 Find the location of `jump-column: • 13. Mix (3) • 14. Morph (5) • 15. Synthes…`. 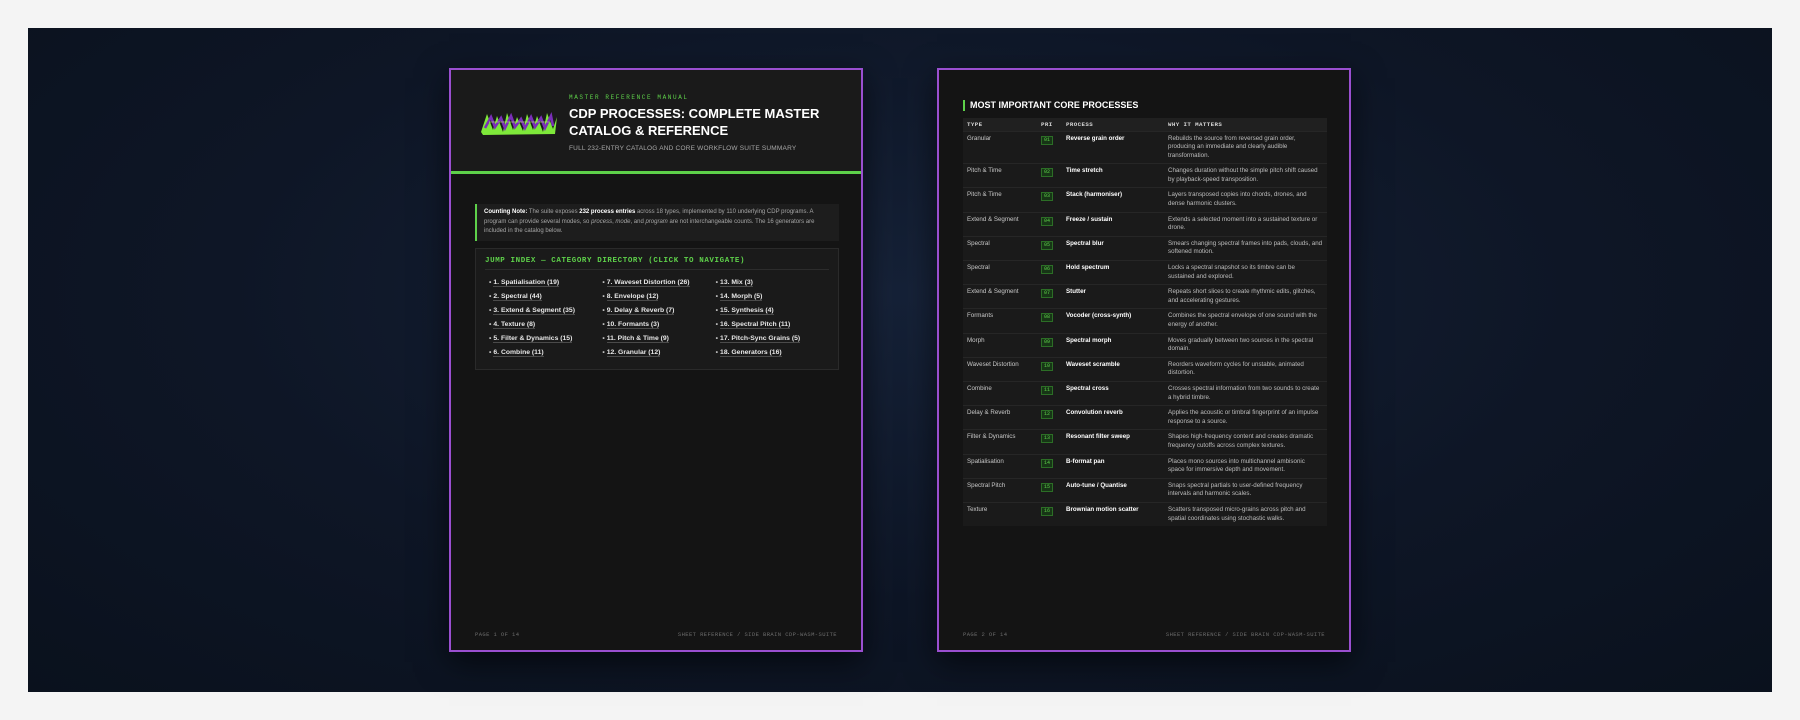

jump-column: • 13. Mix (3) • 14. Morph (5) • 15. Synthes… is located at coordinates (772, 318).